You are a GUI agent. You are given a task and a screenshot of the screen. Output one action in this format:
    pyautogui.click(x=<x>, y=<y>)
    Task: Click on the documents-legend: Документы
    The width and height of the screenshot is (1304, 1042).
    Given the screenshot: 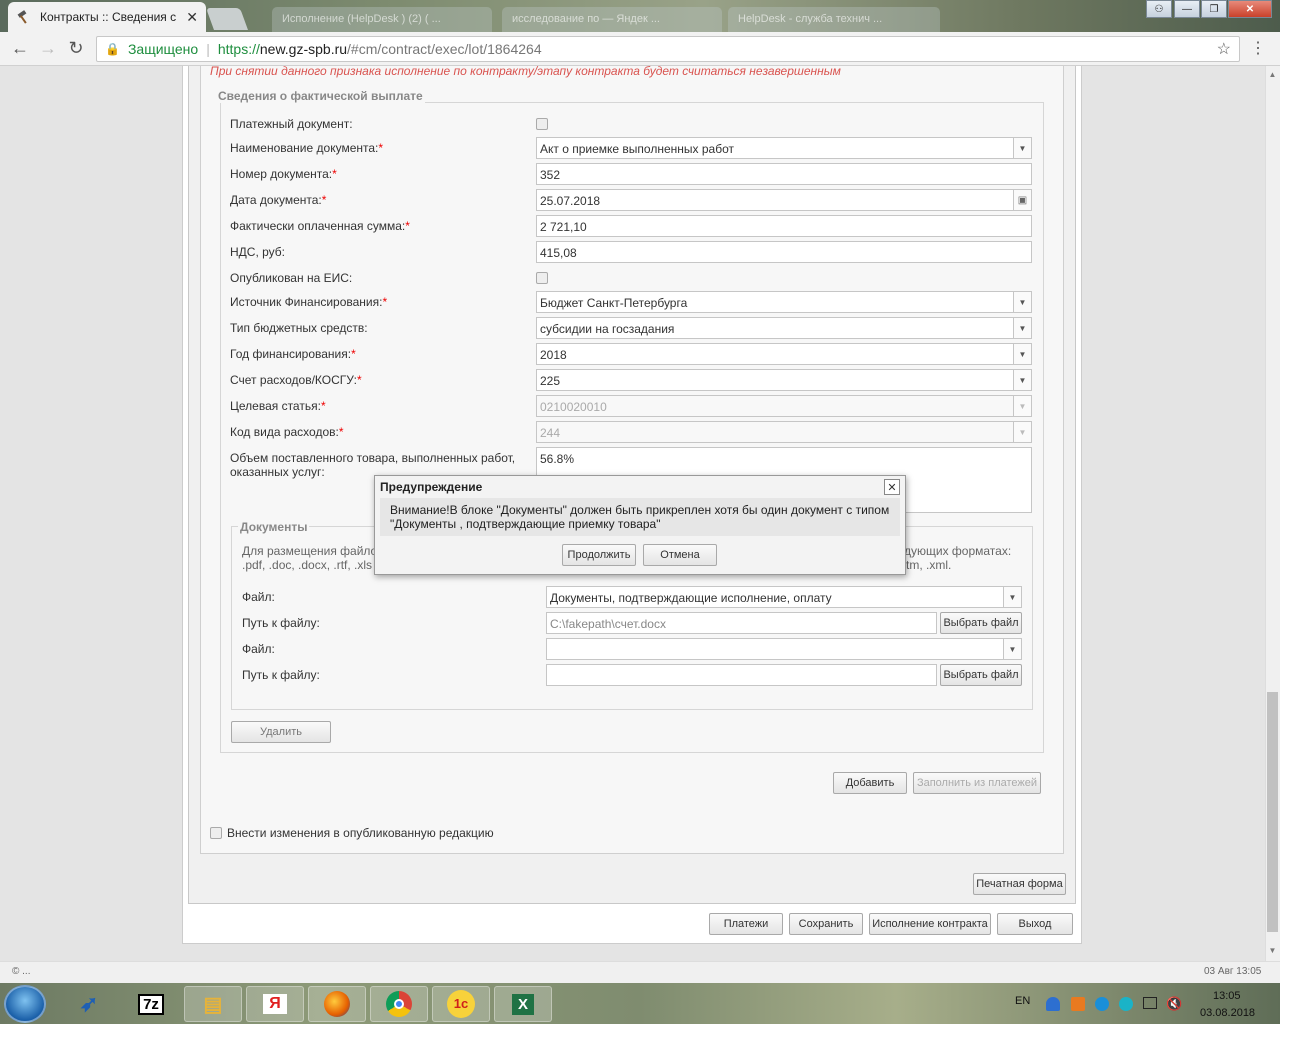 What is the action you would take?
    pyautogui.click(x=274, y=527)
    